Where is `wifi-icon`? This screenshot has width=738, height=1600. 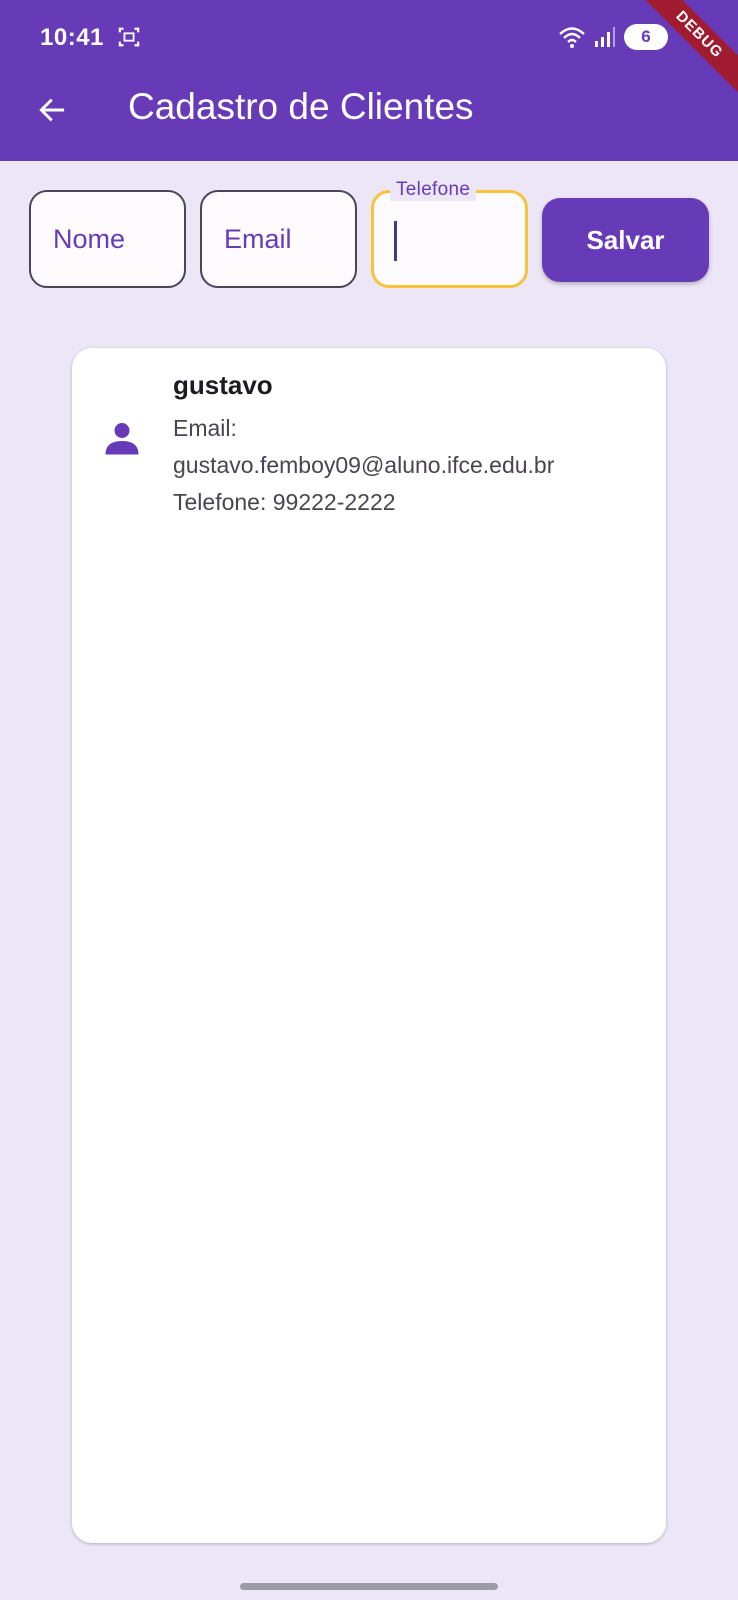
wifi-icon is located at coordinates (572, 37).